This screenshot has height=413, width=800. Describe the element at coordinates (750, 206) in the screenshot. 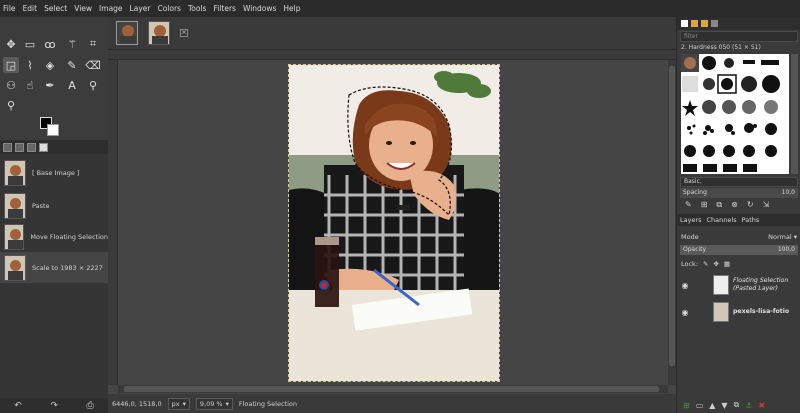

I see `refresh-brushes-icon: ↻` at that location.